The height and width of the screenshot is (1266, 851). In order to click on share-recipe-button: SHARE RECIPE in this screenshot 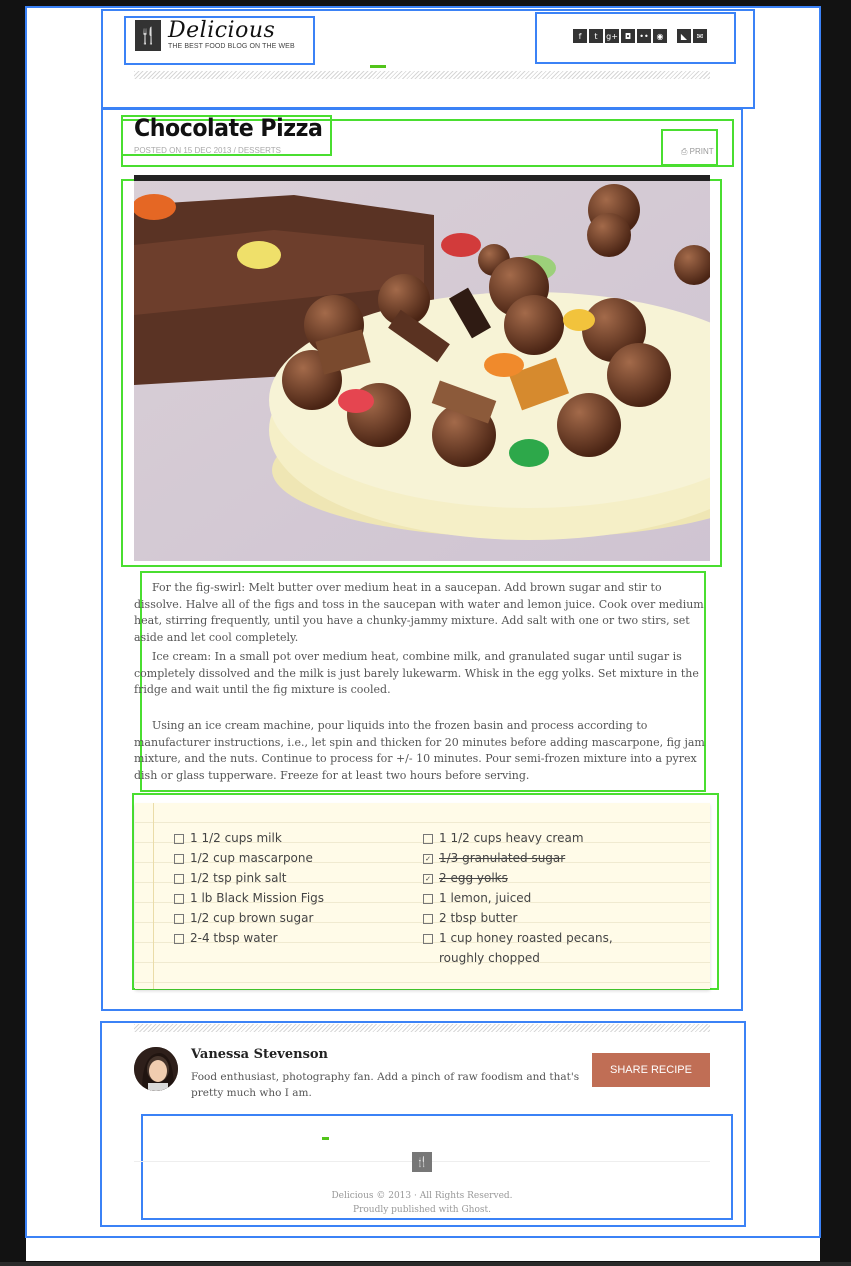, I will do `click(651, 1070)`.